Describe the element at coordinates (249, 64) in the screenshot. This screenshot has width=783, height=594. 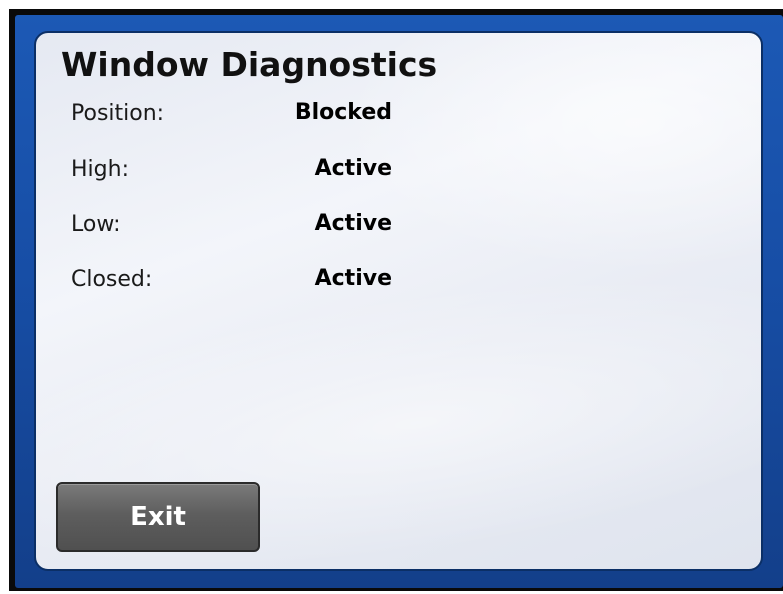
I see `dialog-title: Window Diagnostics` at that location.